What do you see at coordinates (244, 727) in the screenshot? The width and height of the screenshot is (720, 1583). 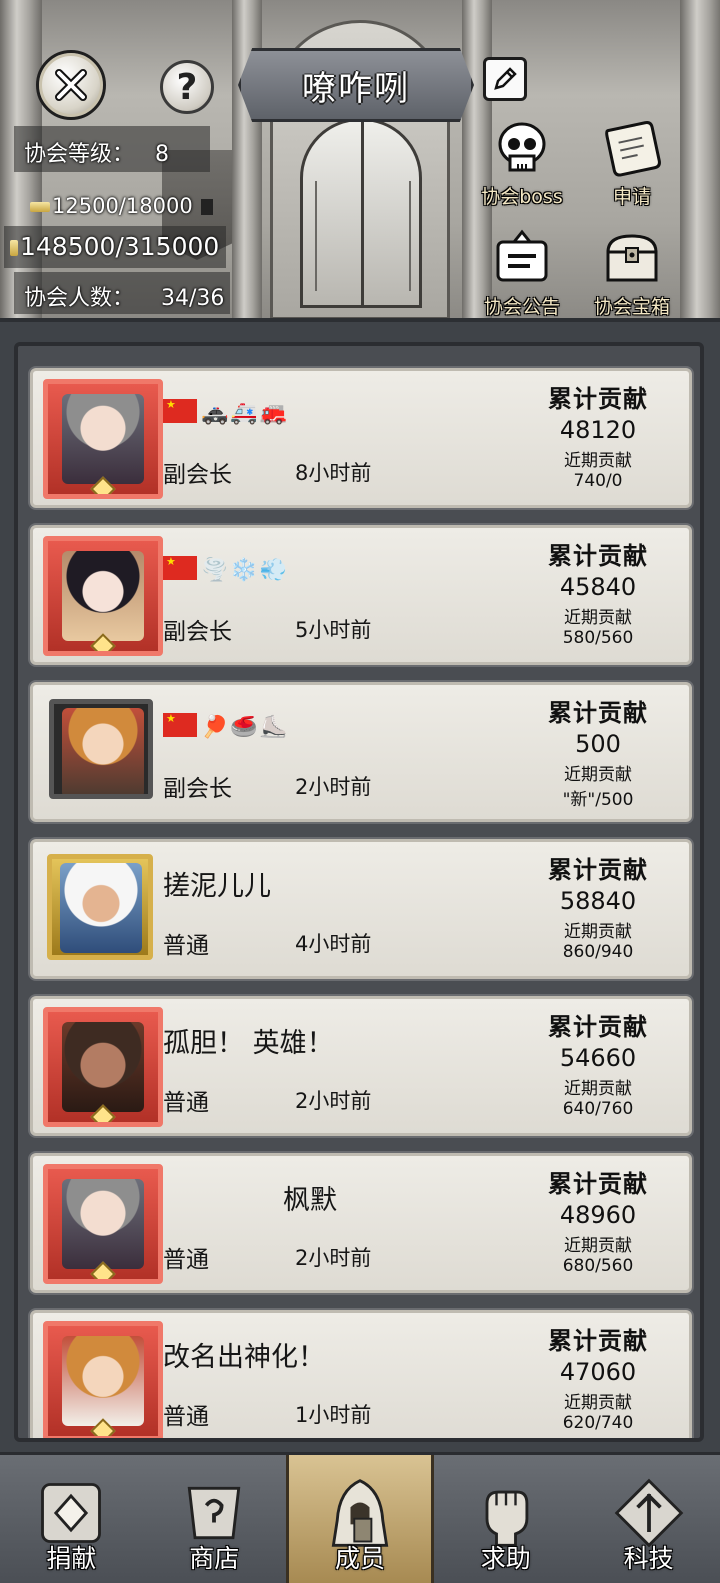 I see `curling-stone-icon: 🥌` at bounding box center [244, 727].